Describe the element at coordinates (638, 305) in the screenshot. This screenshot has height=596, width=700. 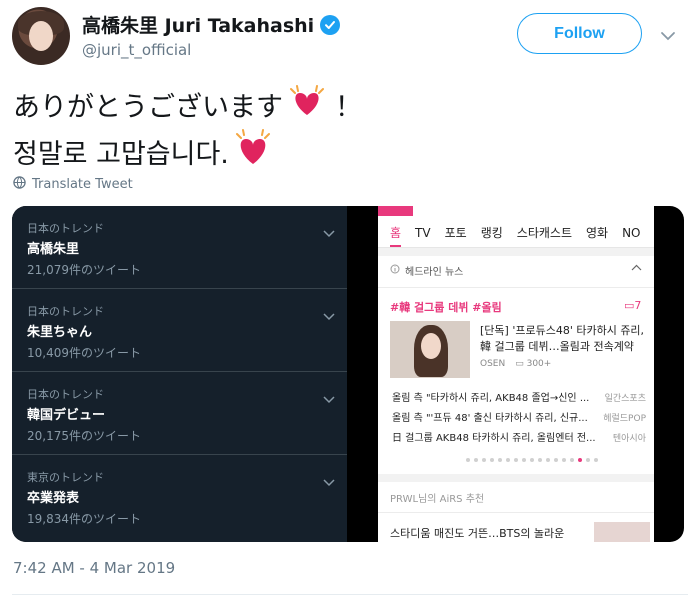
I see `comment-count-value: 7` at that location.